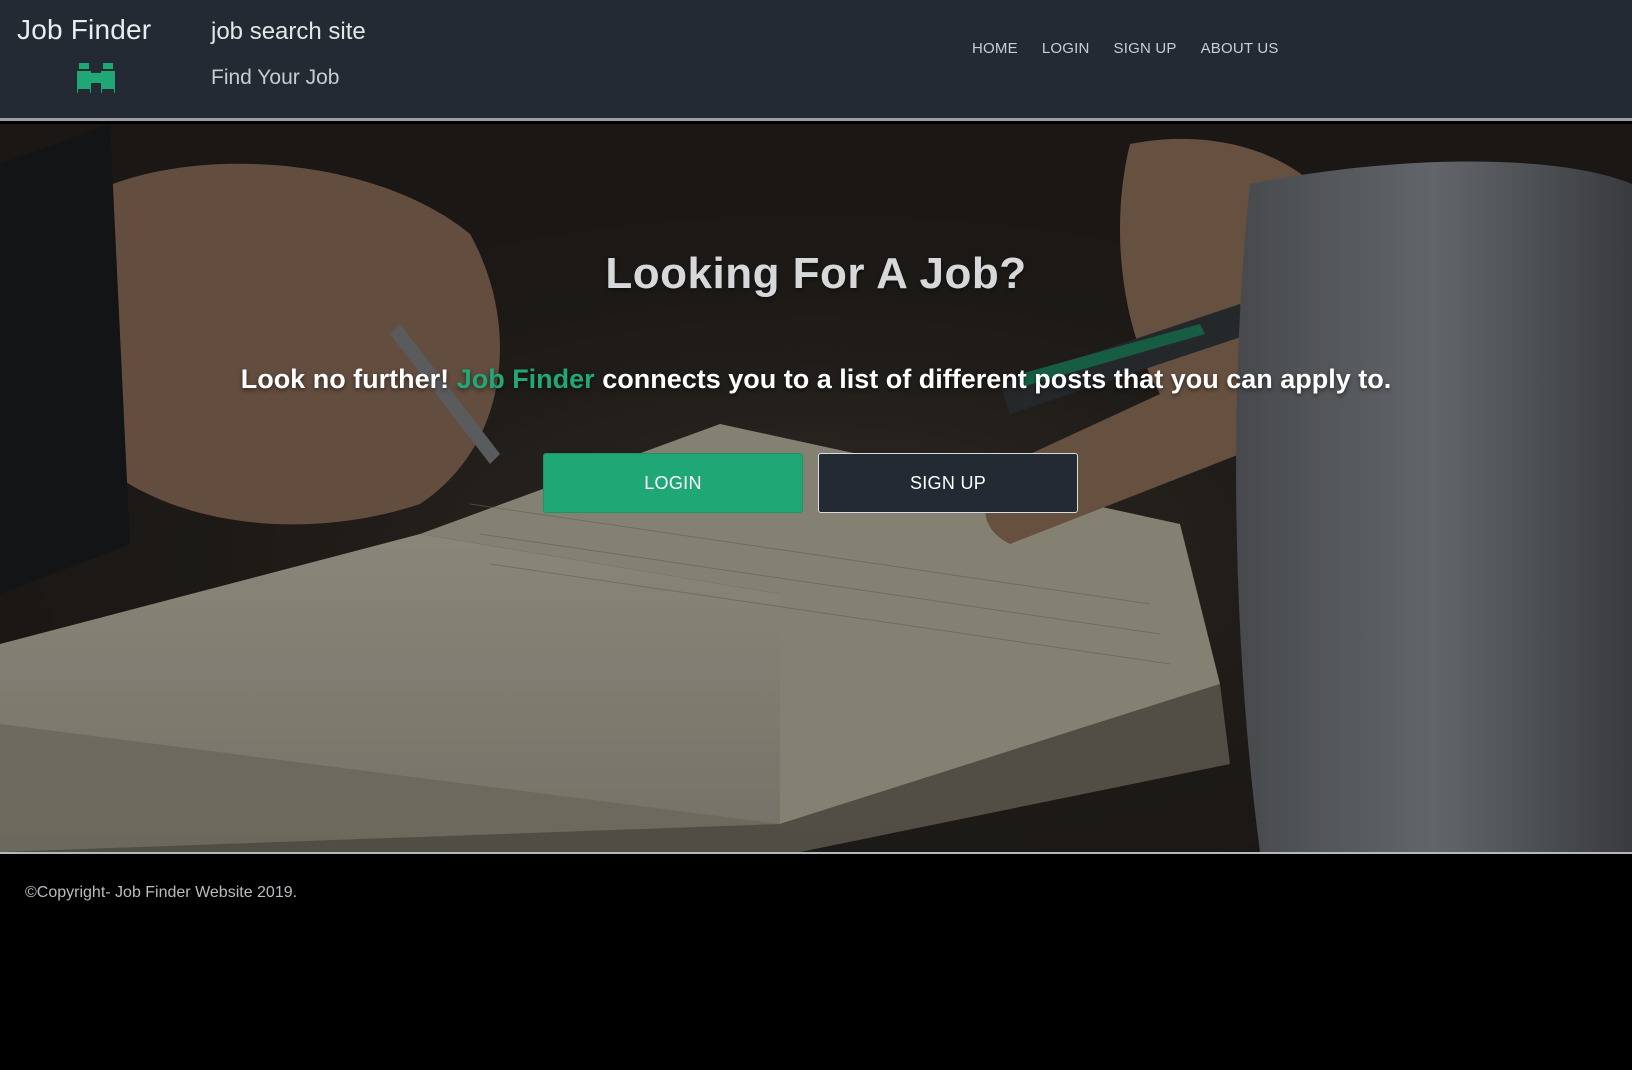 Image resolution: width=1632 pixels, height=1070 pixels. What do you see at coordinates (288, 31) in the screenshot?
I see `site-tagline: job search site` at bounding box center [288, 31].